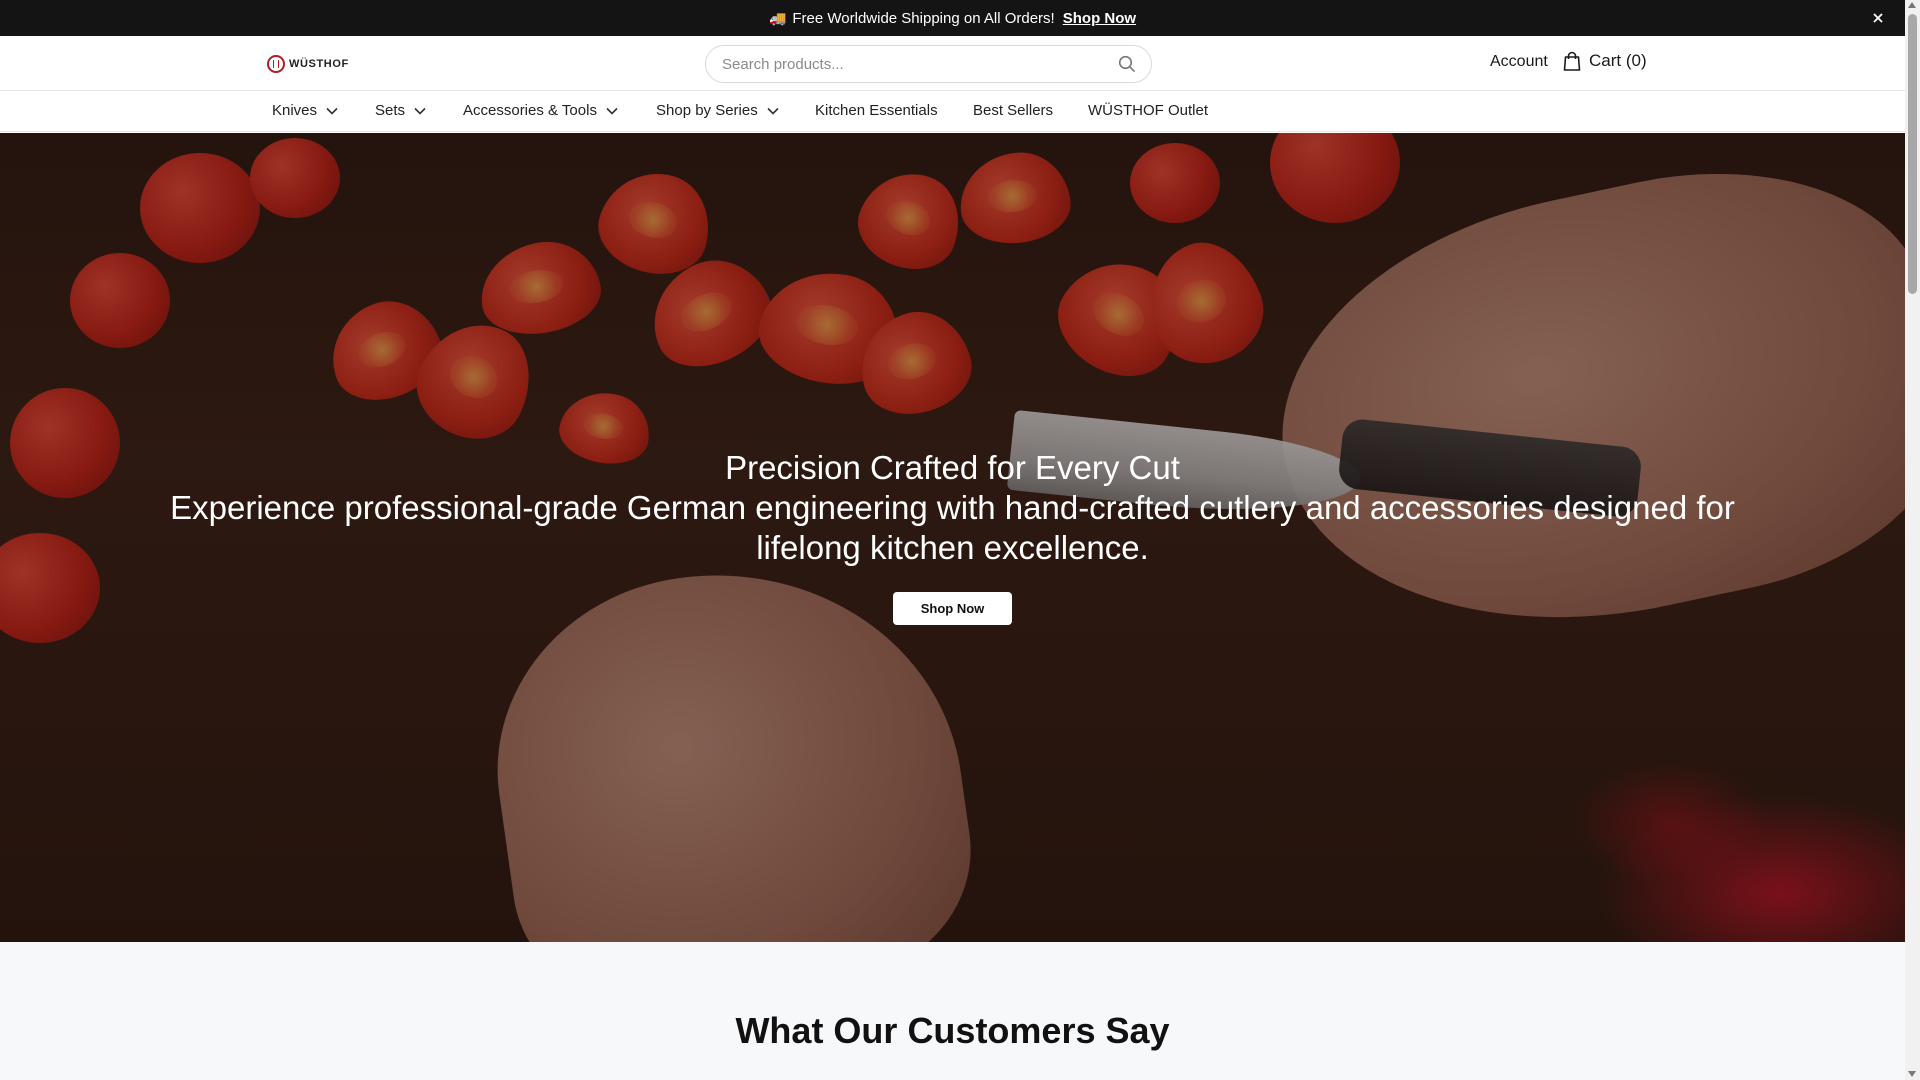  Describe the element at coordinates (1572, 61) in the screenshot. I see `shopping-bag-icon` at that location.